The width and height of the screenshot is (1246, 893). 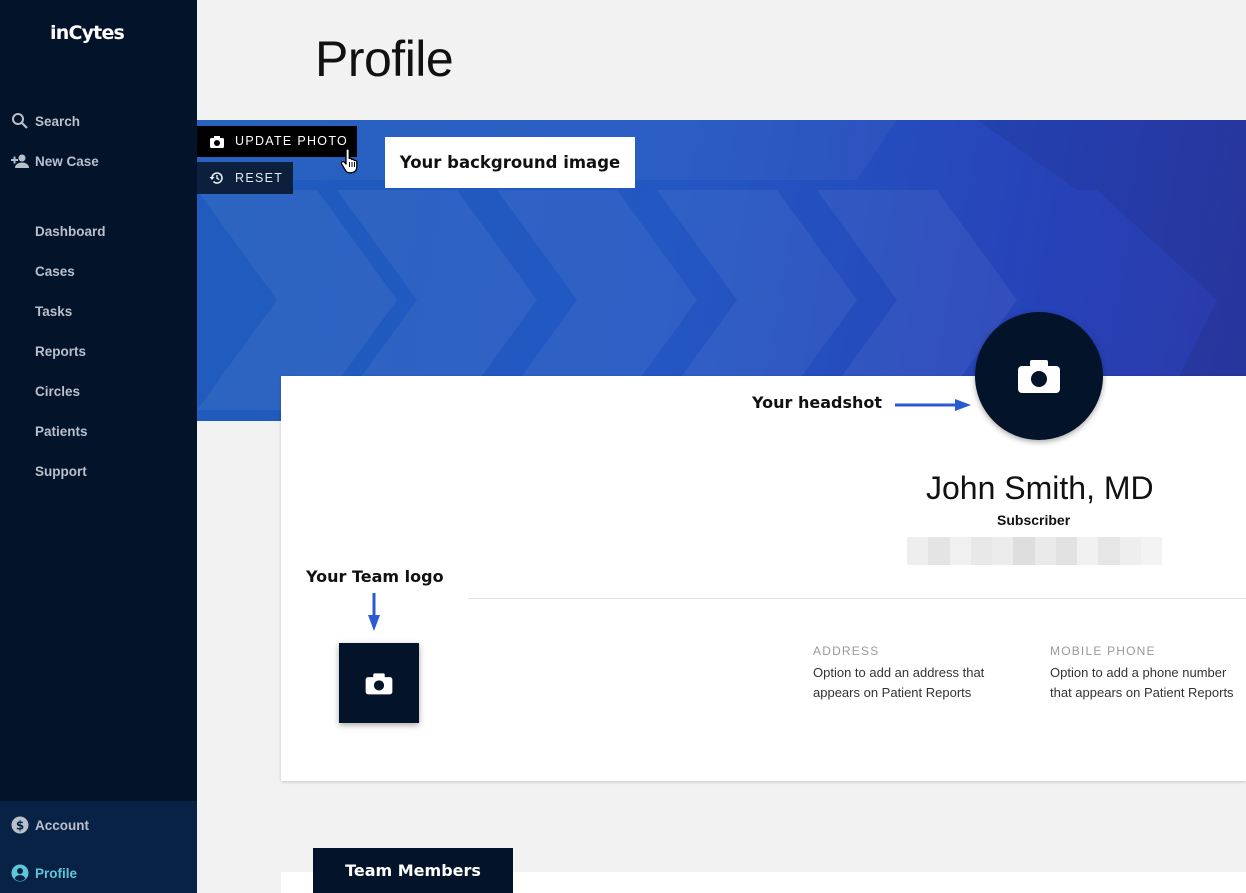 I want to click on card-divider, so click(x=857, y=598).